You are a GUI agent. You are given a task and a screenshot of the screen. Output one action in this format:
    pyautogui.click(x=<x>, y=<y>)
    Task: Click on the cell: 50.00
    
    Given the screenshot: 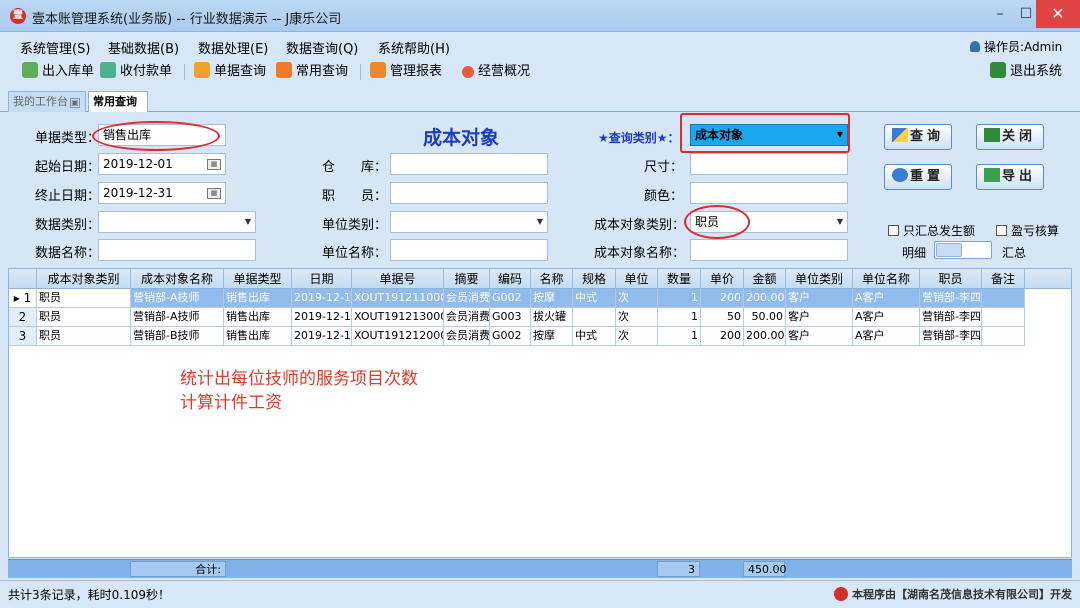 What is the action you would take?
    pyautogui.click(x=765, y=317)
    